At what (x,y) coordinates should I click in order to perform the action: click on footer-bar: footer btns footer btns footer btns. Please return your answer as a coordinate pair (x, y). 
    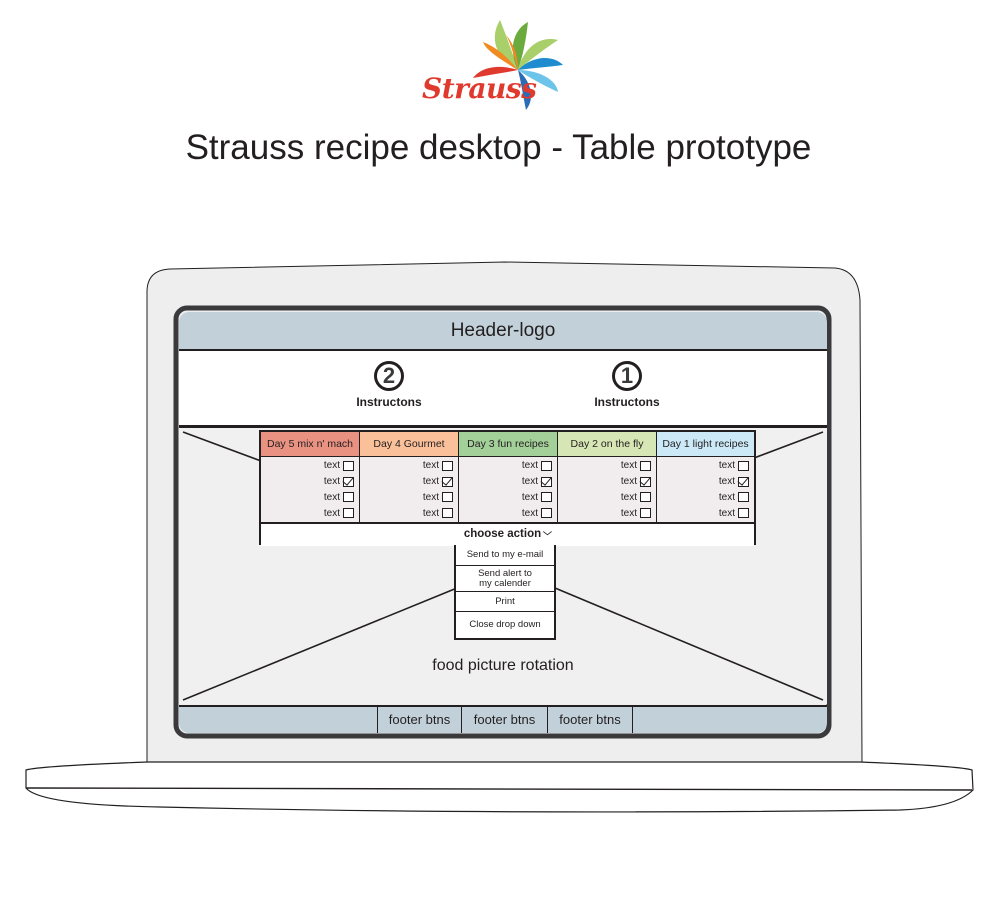
    Looking at the image, I should click on (503, 719).